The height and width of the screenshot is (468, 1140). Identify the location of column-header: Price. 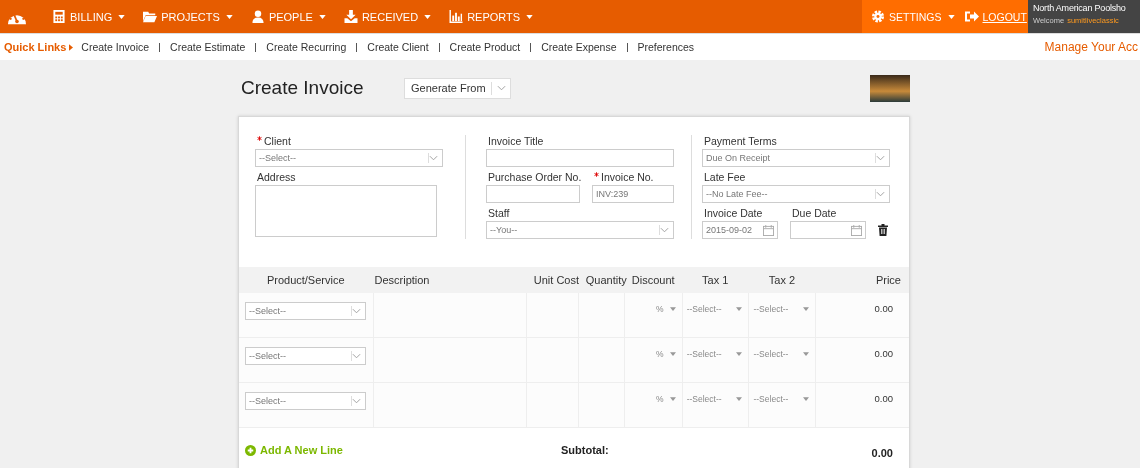
(888, 280).